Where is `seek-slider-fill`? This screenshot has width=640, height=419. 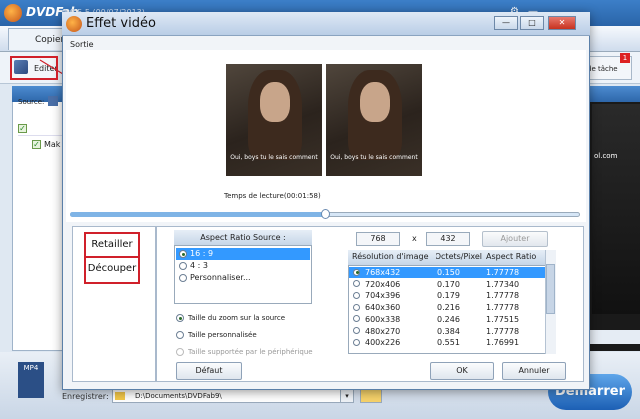
seek-slider-fill is located at coordinates (197, 214).